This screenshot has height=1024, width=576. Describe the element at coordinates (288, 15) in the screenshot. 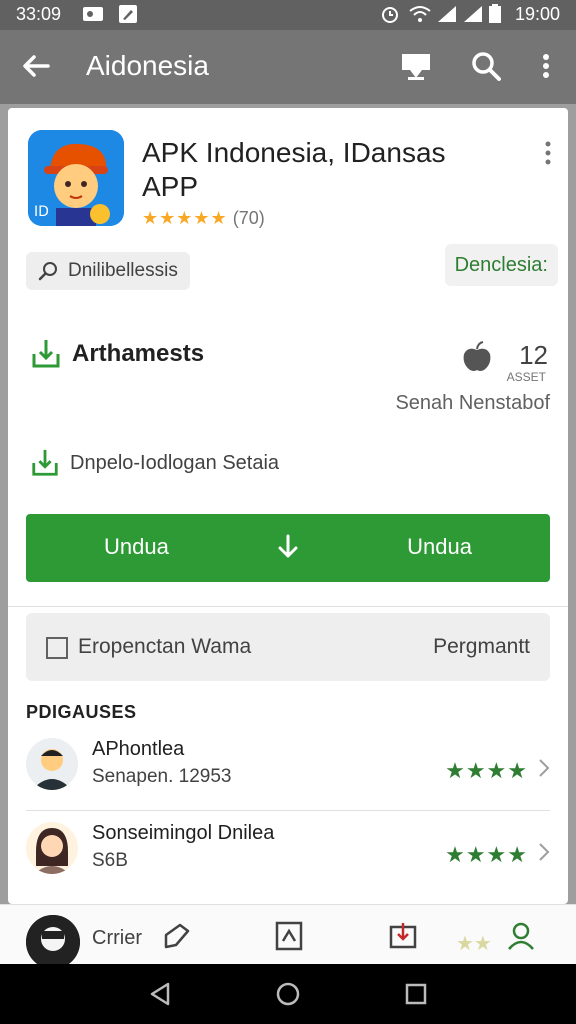

I see `status-bar: 33:09 19:00` at that location.